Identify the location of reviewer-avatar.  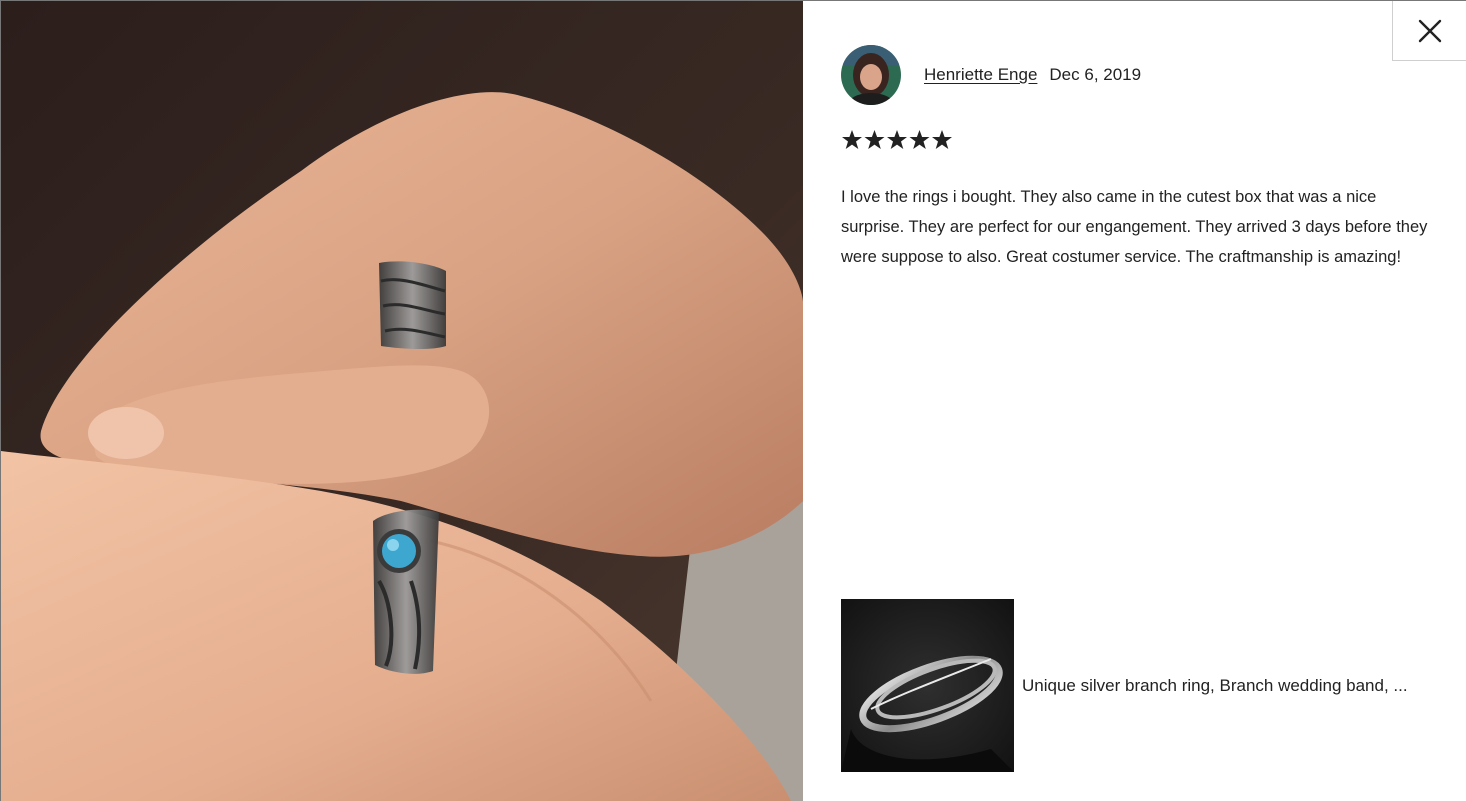
(871, 75).